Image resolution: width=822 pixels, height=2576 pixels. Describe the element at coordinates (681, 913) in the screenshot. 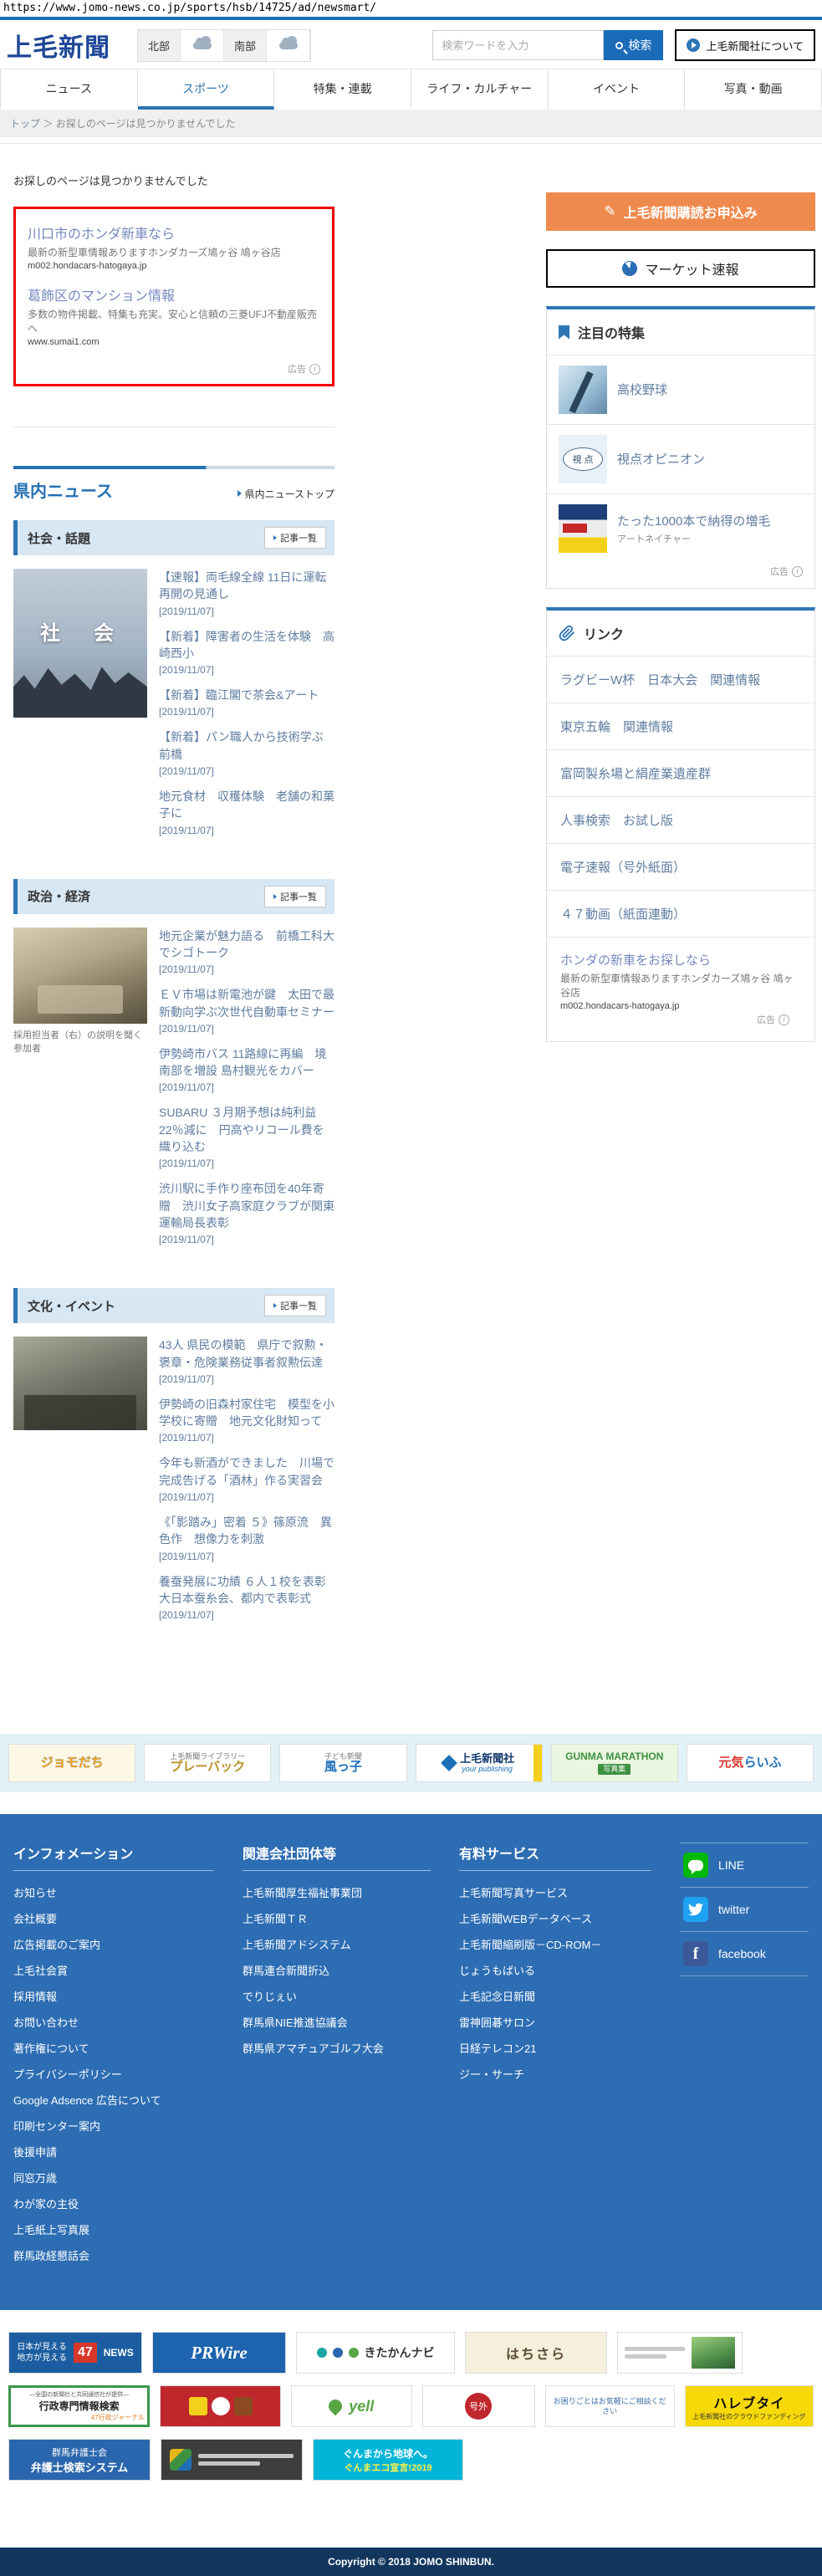

I see `link-47-video: ４７動画（紙面連動）` at that location.